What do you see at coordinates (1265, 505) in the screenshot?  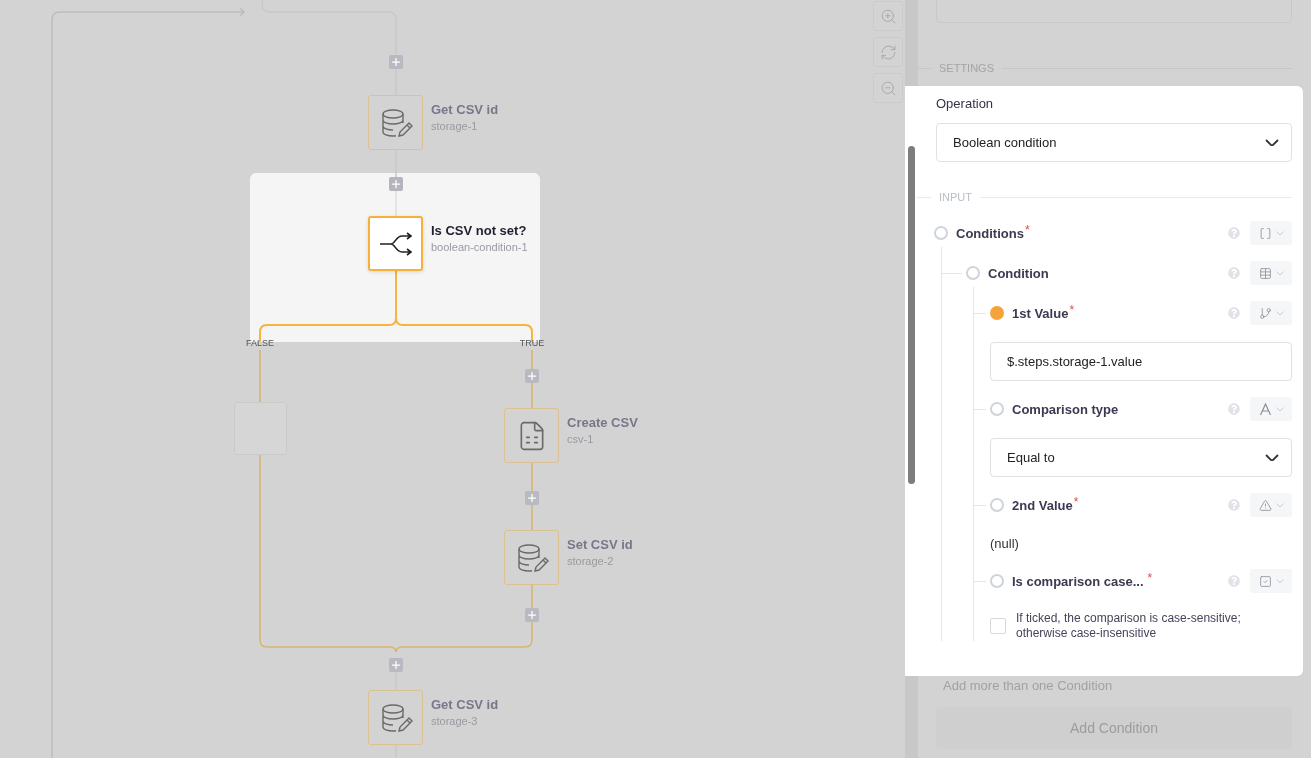 I see `warning-icon` at bounding box center [1265, 505].